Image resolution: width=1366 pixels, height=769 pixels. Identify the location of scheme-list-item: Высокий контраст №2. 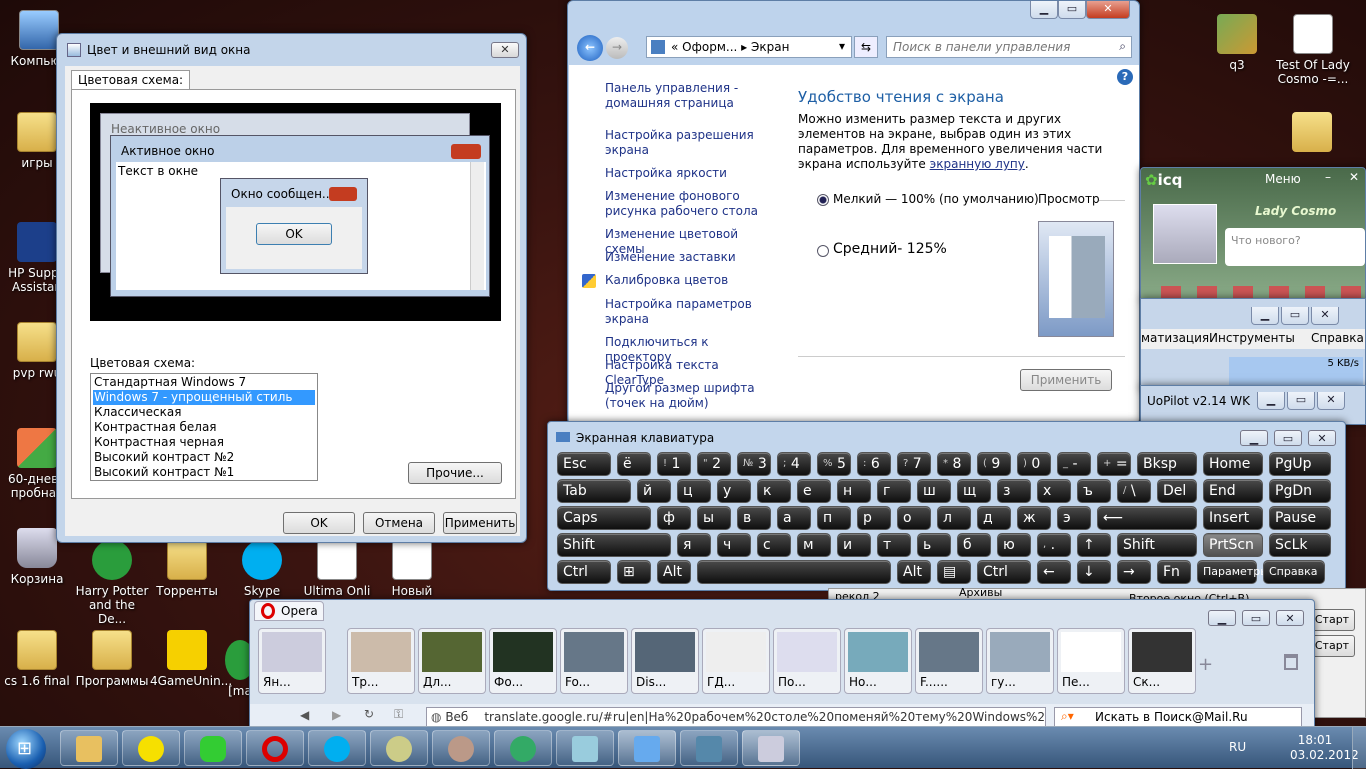
(204, 457).